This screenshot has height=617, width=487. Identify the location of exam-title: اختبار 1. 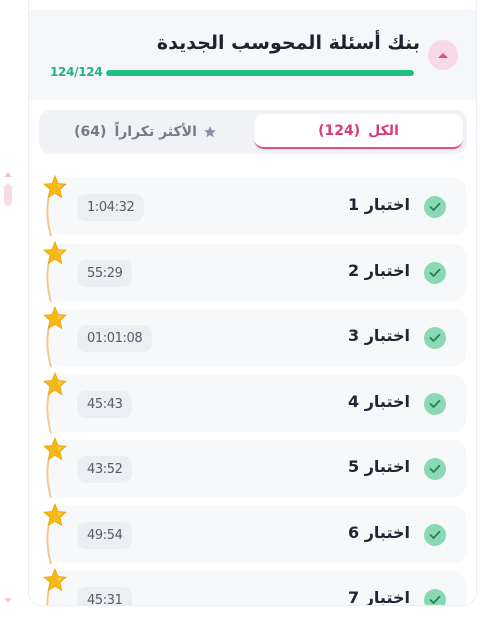
(378, 204).